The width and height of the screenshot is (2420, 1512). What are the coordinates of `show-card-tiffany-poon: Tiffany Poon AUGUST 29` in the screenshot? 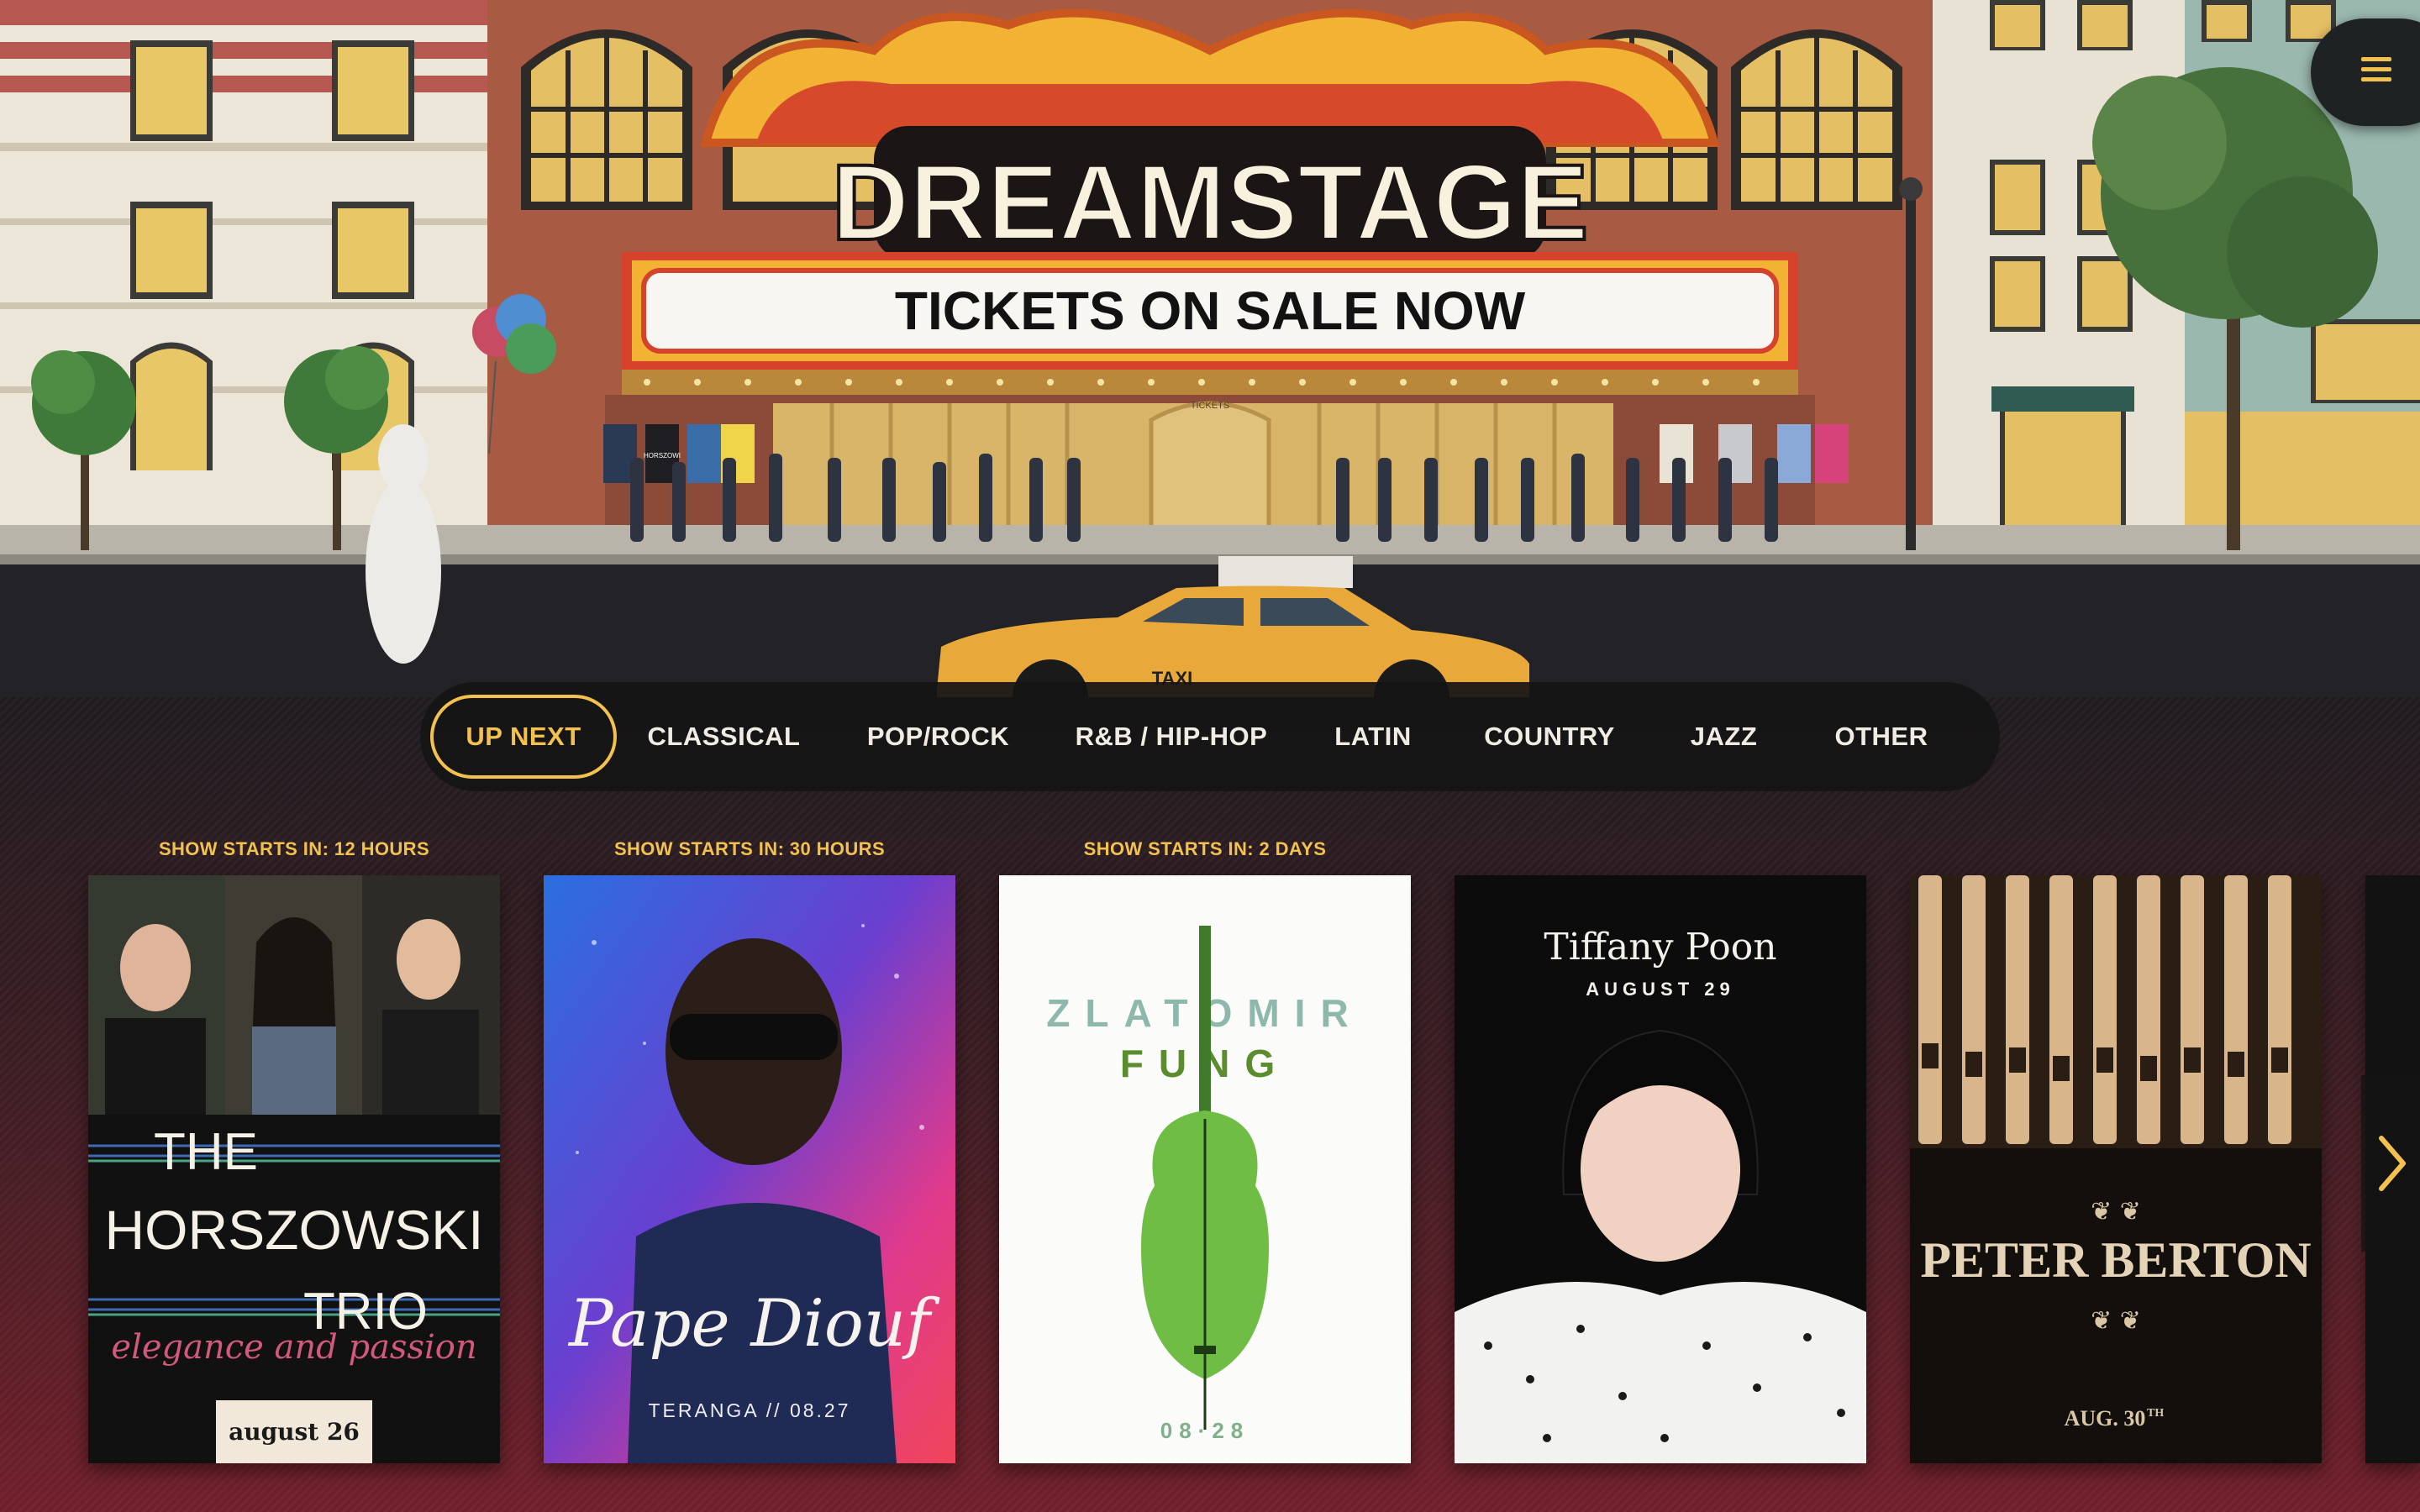 It's located at (1660, 1169).